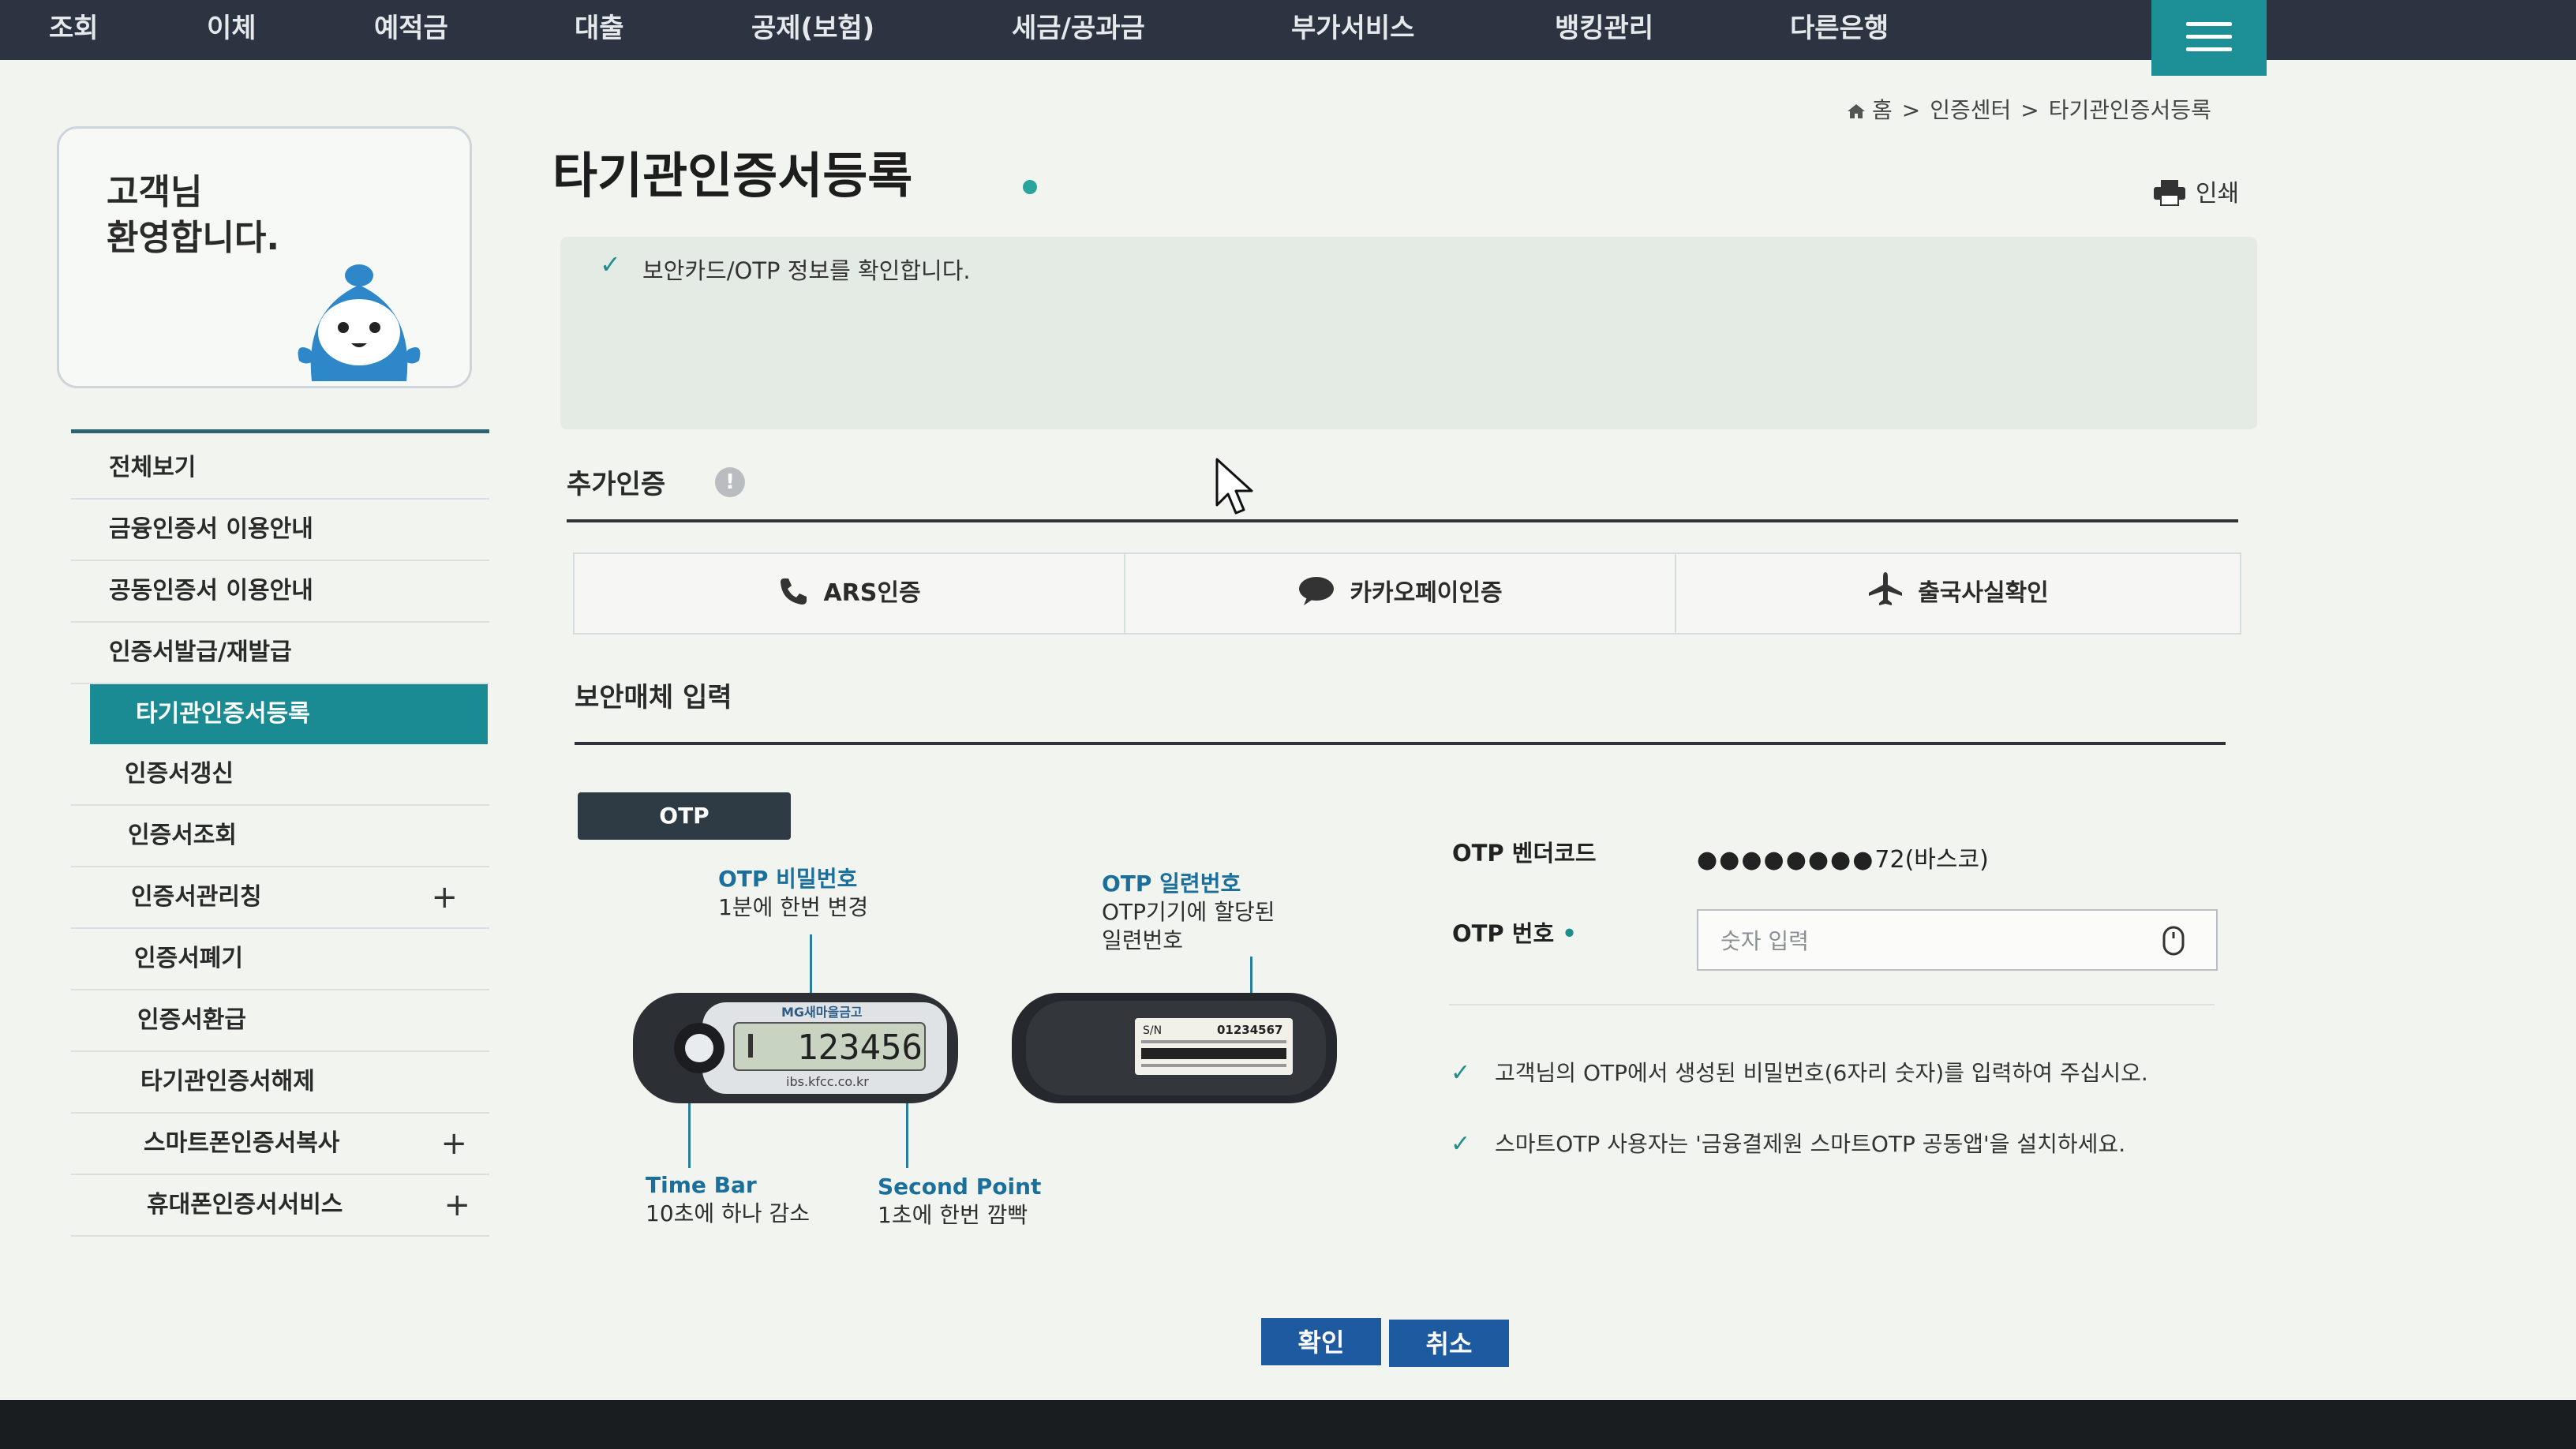  What do you see at coordinates (872, 593) in the screenshot?
I see `ars-auth-label: ARS인증` at bounding box center [872, 593].